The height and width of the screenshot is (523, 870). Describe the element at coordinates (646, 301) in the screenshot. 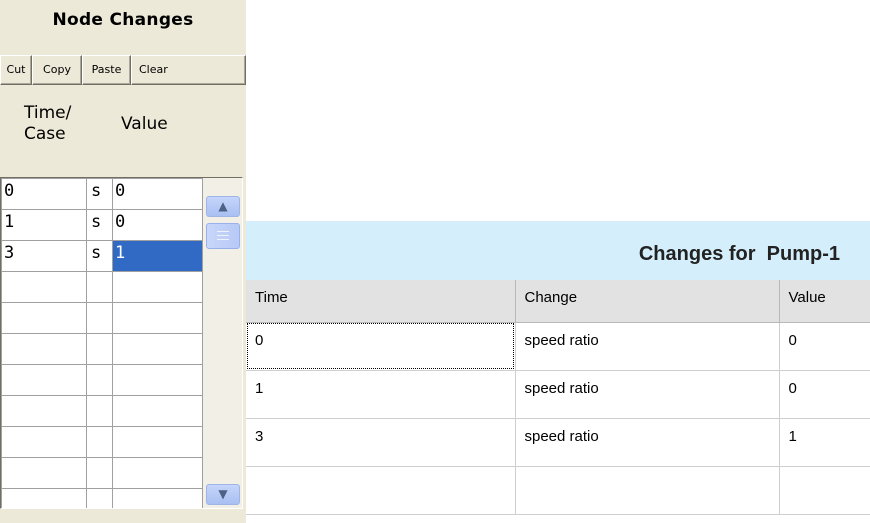

I see `column-header-change: Change` at that location.